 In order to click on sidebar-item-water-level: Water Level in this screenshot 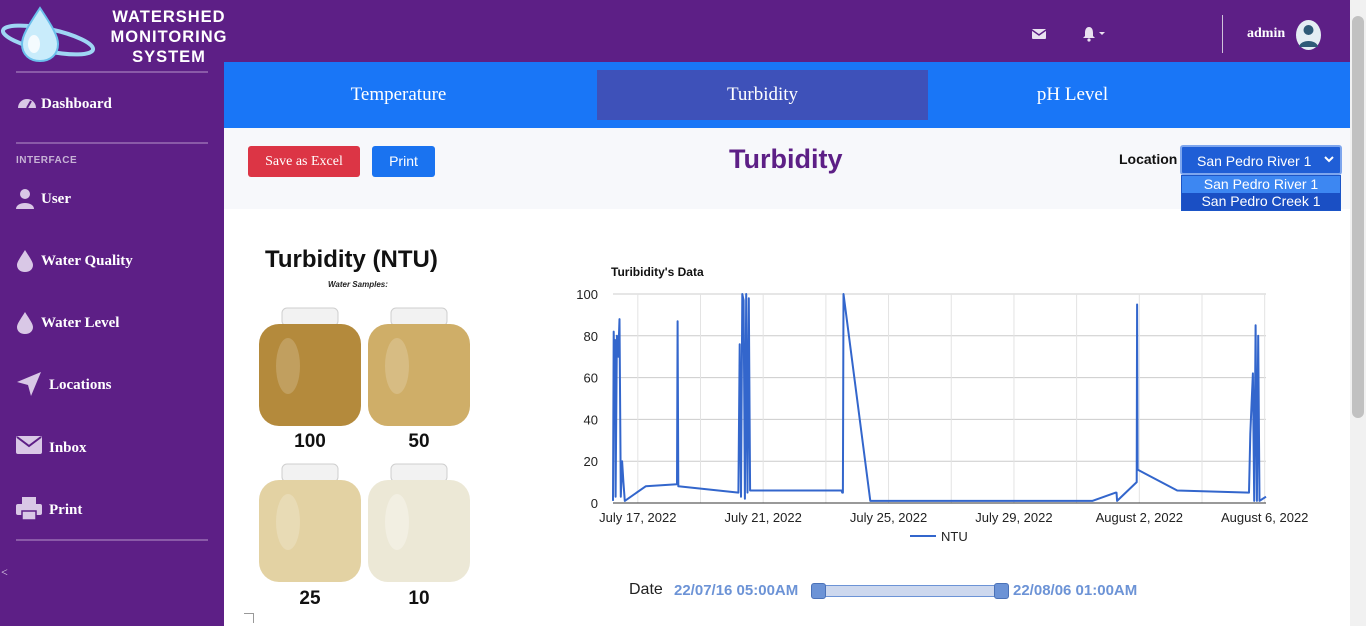, I will do `click(112, 323)`.